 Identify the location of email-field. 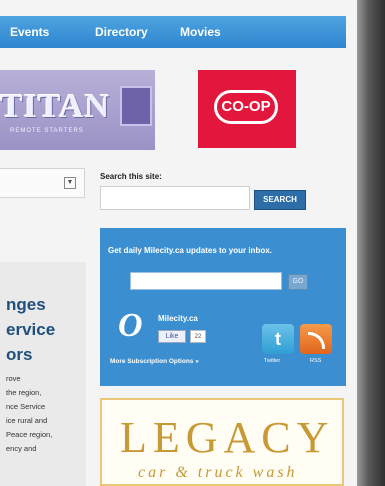
(206, 281).